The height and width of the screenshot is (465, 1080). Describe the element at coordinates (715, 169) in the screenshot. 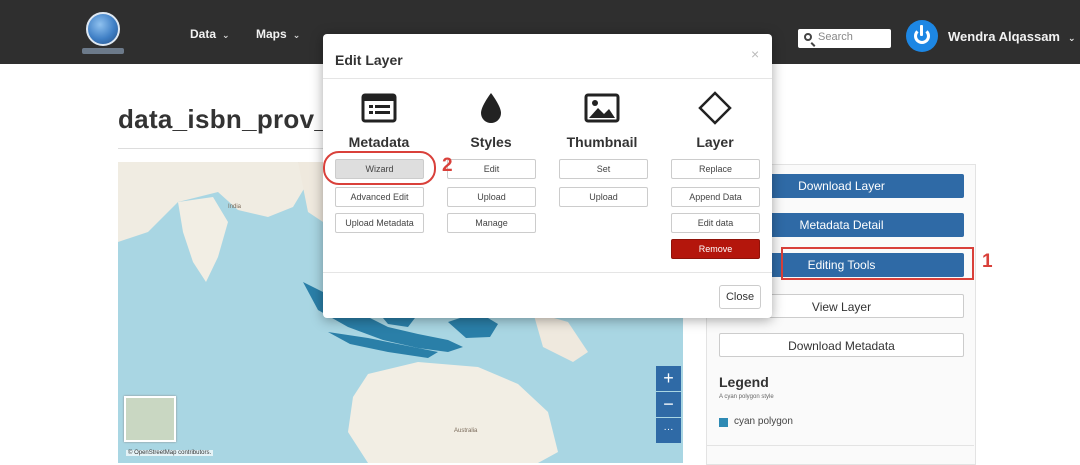

I see `replace-layer-button: Replace` at that location.